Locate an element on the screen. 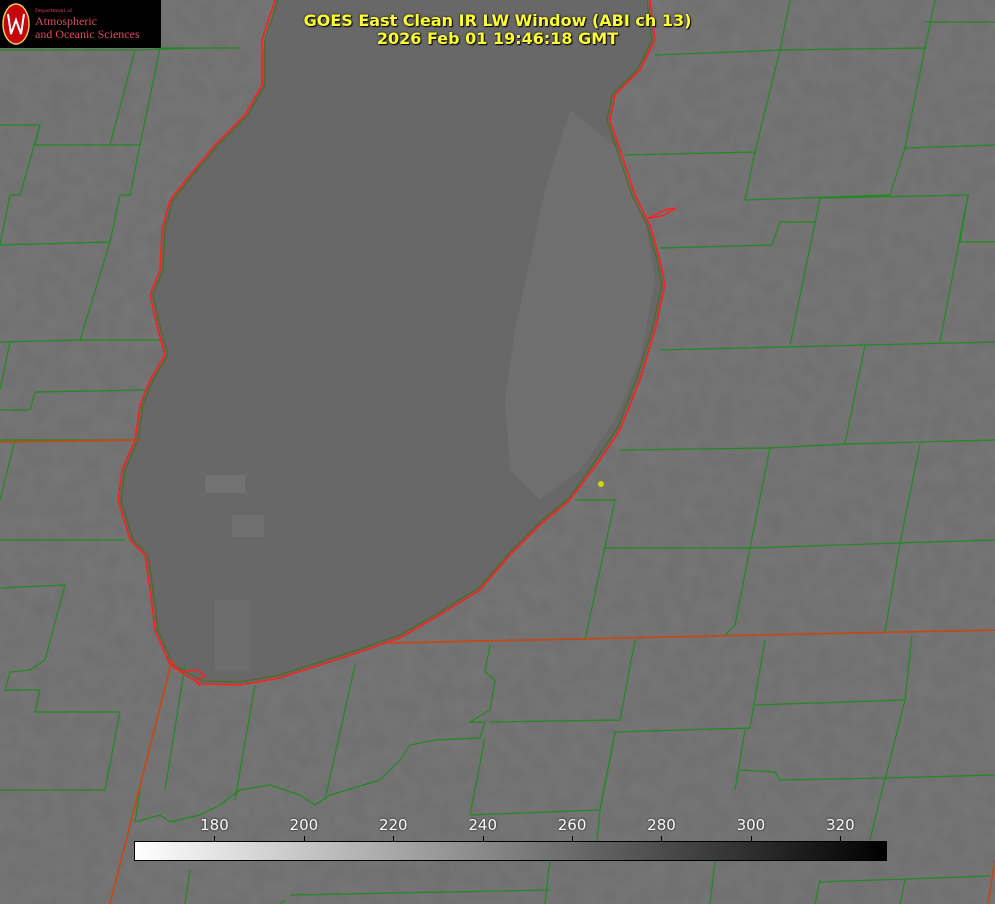  colorbar-tick-label: 220 is located at coordinates (393, 825).